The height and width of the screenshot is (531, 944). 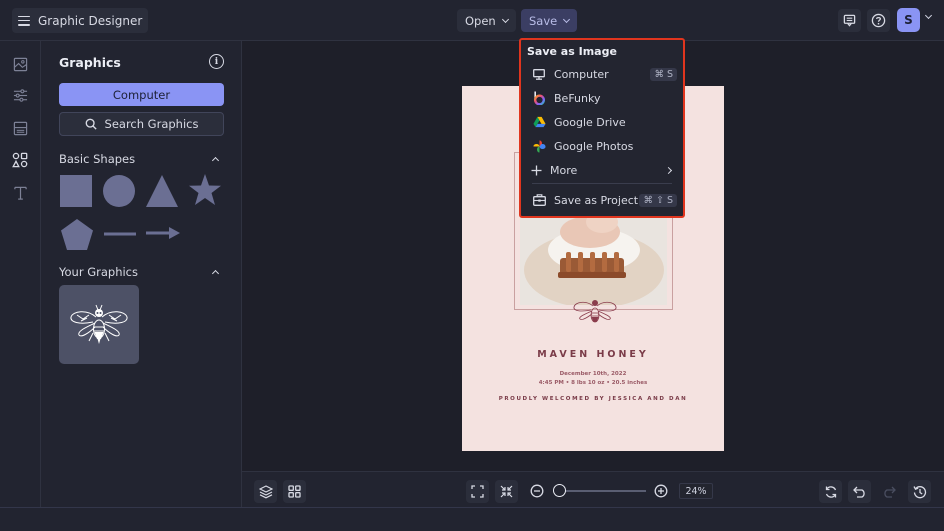 I want to click on menu-item-befunky: BeFunky, so click(x=602, y=98).